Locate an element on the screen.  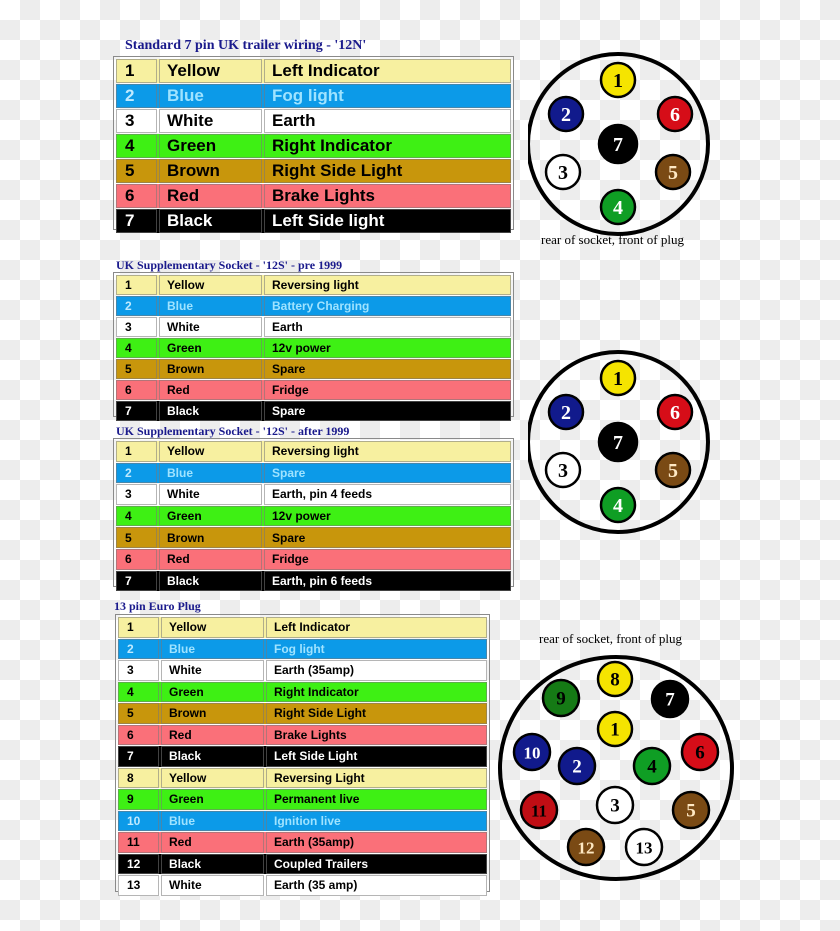
function-cell: Coupled Trailers is located at coordinates (376, 863).